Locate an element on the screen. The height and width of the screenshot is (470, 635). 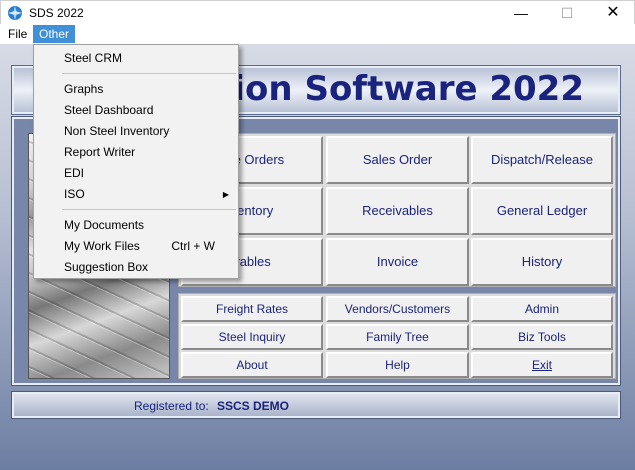
exit-button: Exit is located at coordinates (542, 365).